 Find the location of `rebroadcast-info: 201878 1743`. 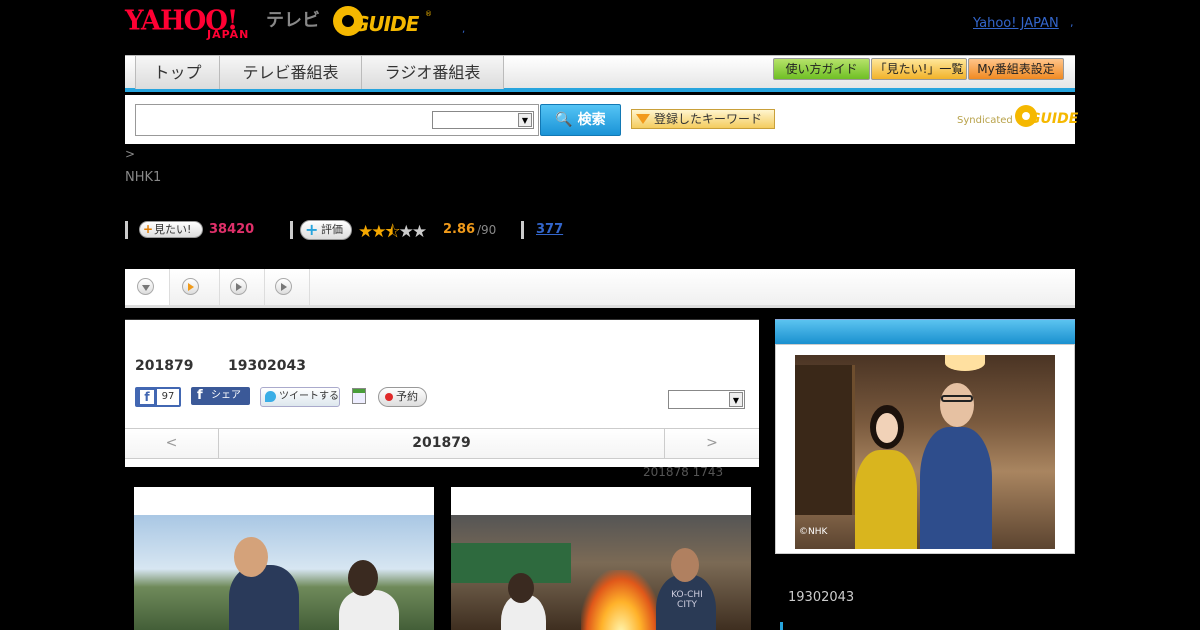

rebroadcast-info: 201878 1743 is located at coordinates (683, 472).